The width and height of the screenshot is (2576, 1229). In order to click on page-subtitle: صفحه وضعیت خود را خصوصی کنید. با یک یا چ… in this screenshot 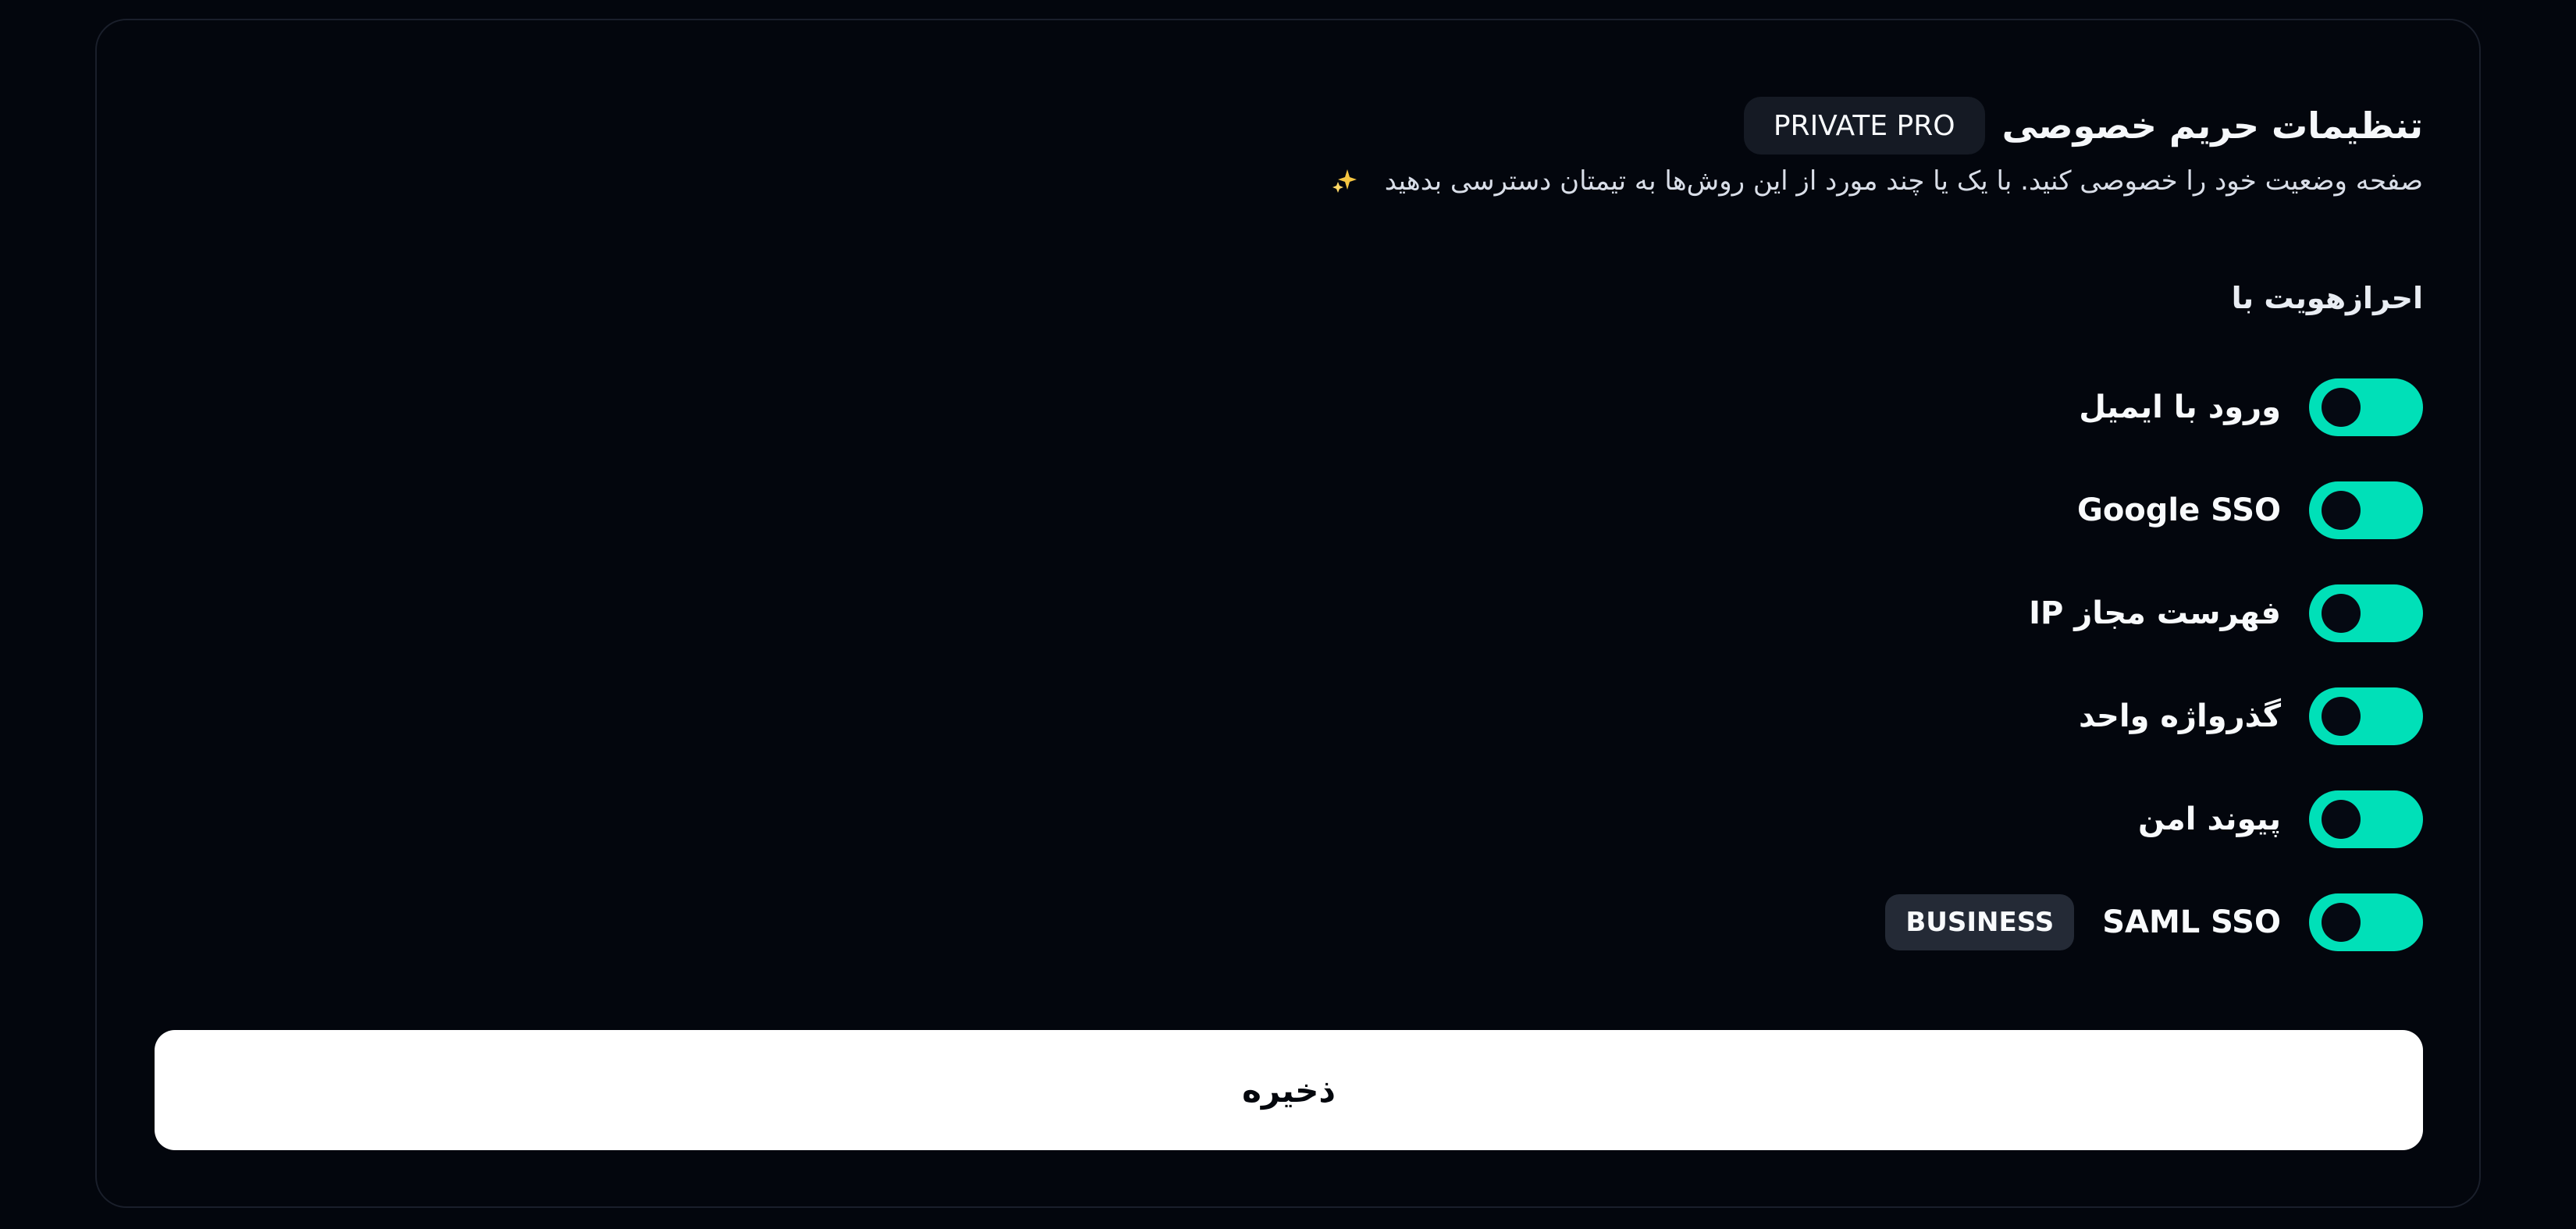, I will do `click(1903, 181)`.